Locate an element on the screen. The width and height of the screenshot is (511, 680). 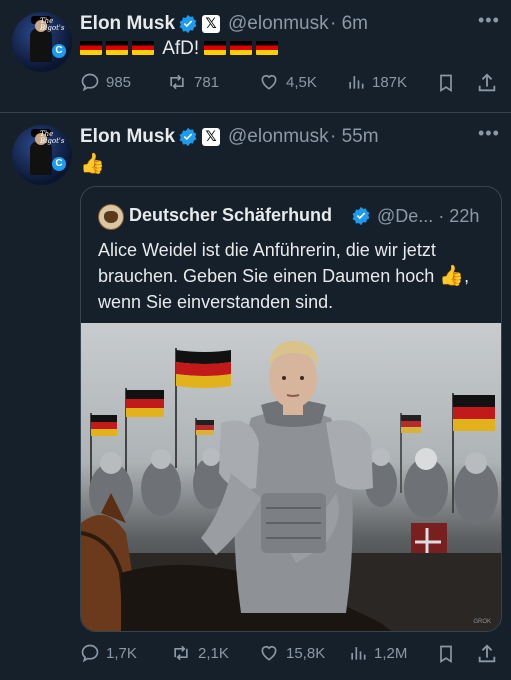
reply-button: 985 is located at coordinates (105, 82).